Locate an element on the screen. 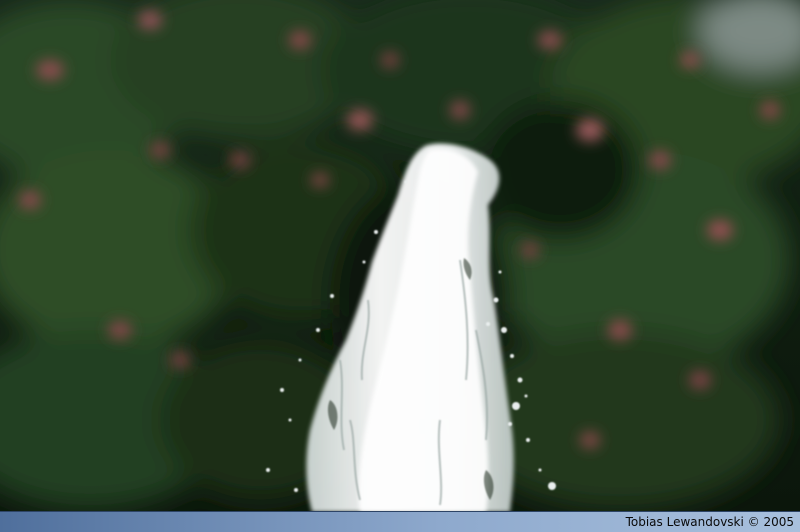 Image resolution: width=800 pixels, height=532 pixels. caption-bar: Tobias Lewandovski © 2005 is located at coordinates (400, 521).